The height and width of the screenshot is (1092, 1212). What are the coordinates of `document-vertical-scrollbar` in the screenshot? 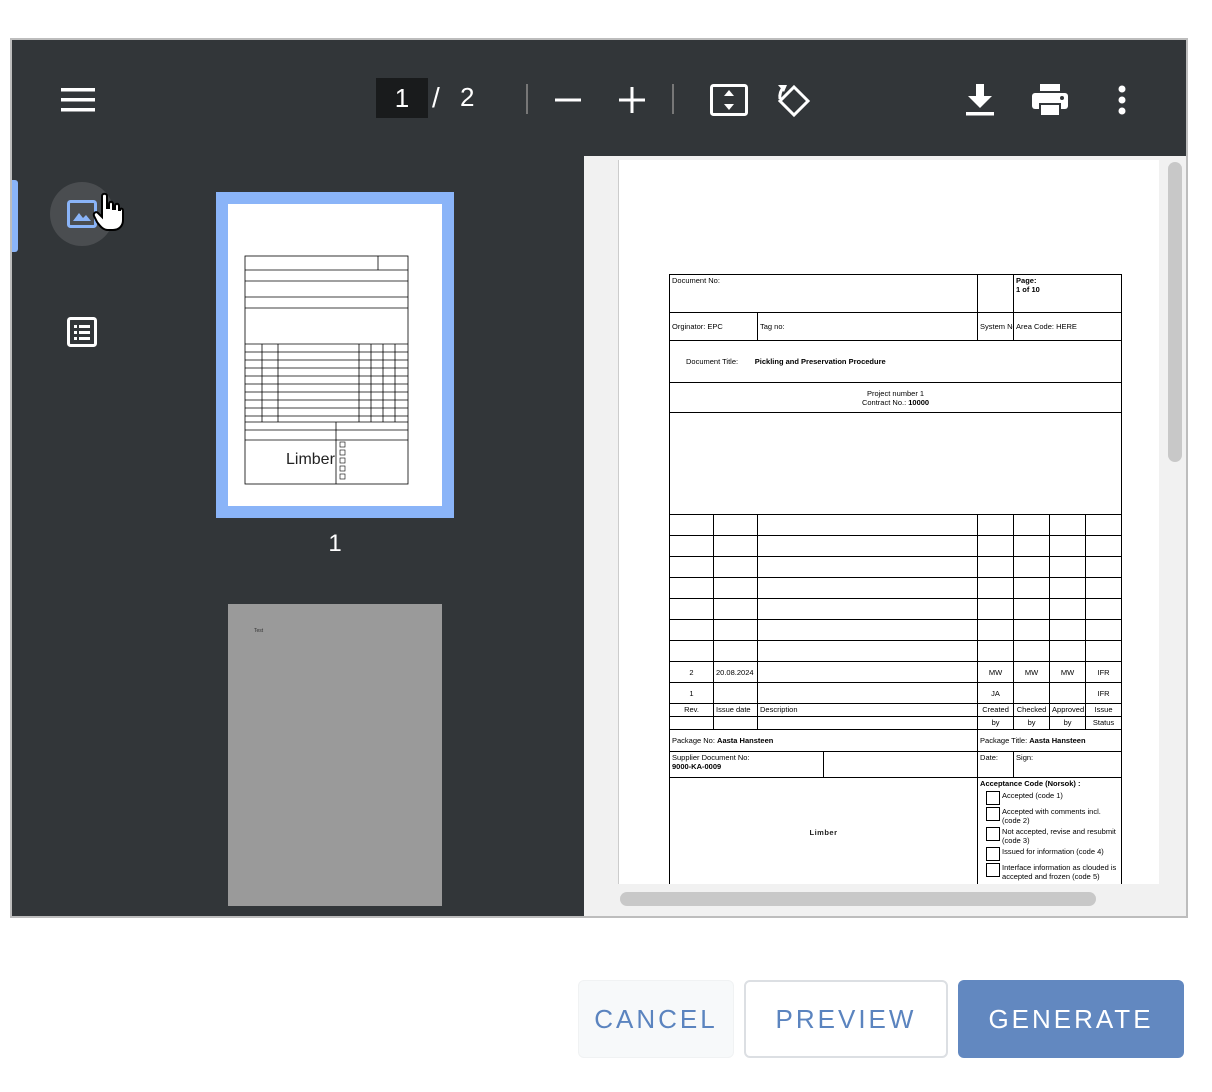 It's located at (1175, 312).